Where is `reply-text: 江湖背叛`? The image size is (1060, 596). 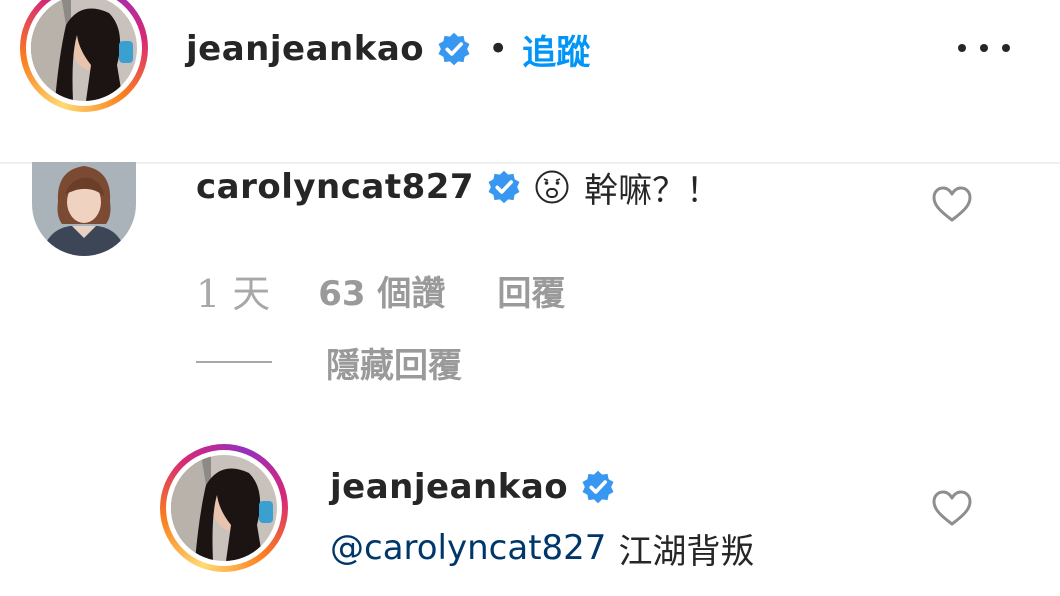 reply-text: 江湖背叛 is located at coordinates (686, 551).